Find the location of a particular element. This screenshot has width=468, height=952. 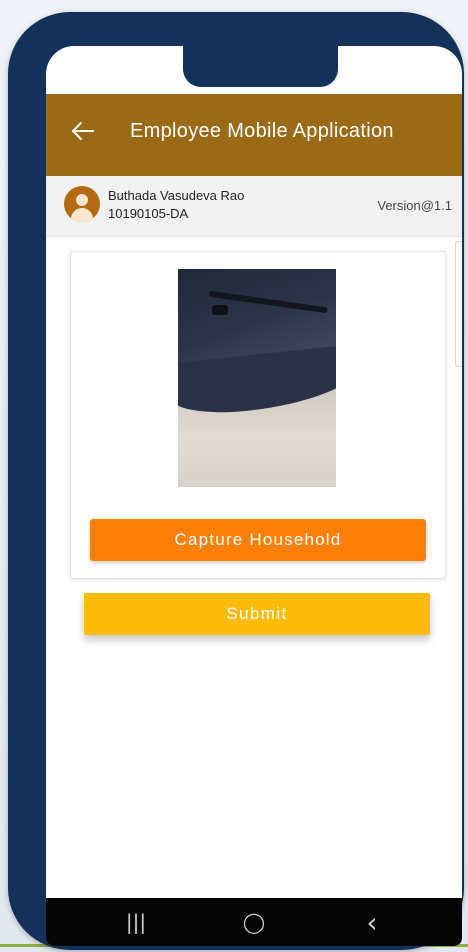

arrow-left-icon is located at coordinates (83, 131).